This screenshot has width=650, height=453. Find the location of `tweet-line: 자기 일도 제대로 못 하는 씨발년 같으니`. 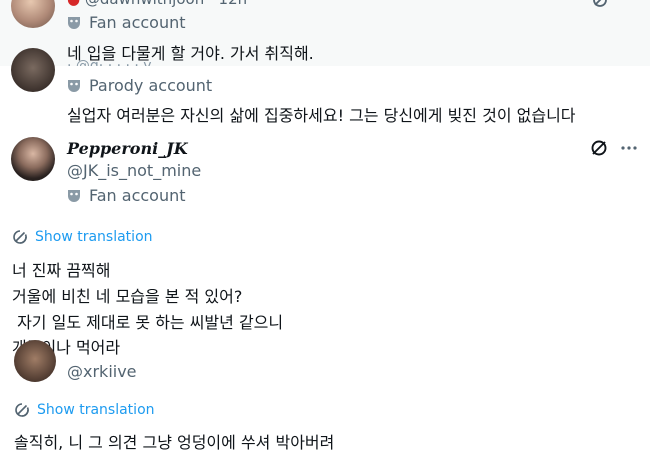

tweet-line: 자기 일도 제대로 못 하는 씨발년 같으니 is located at coordinates (148, 322).